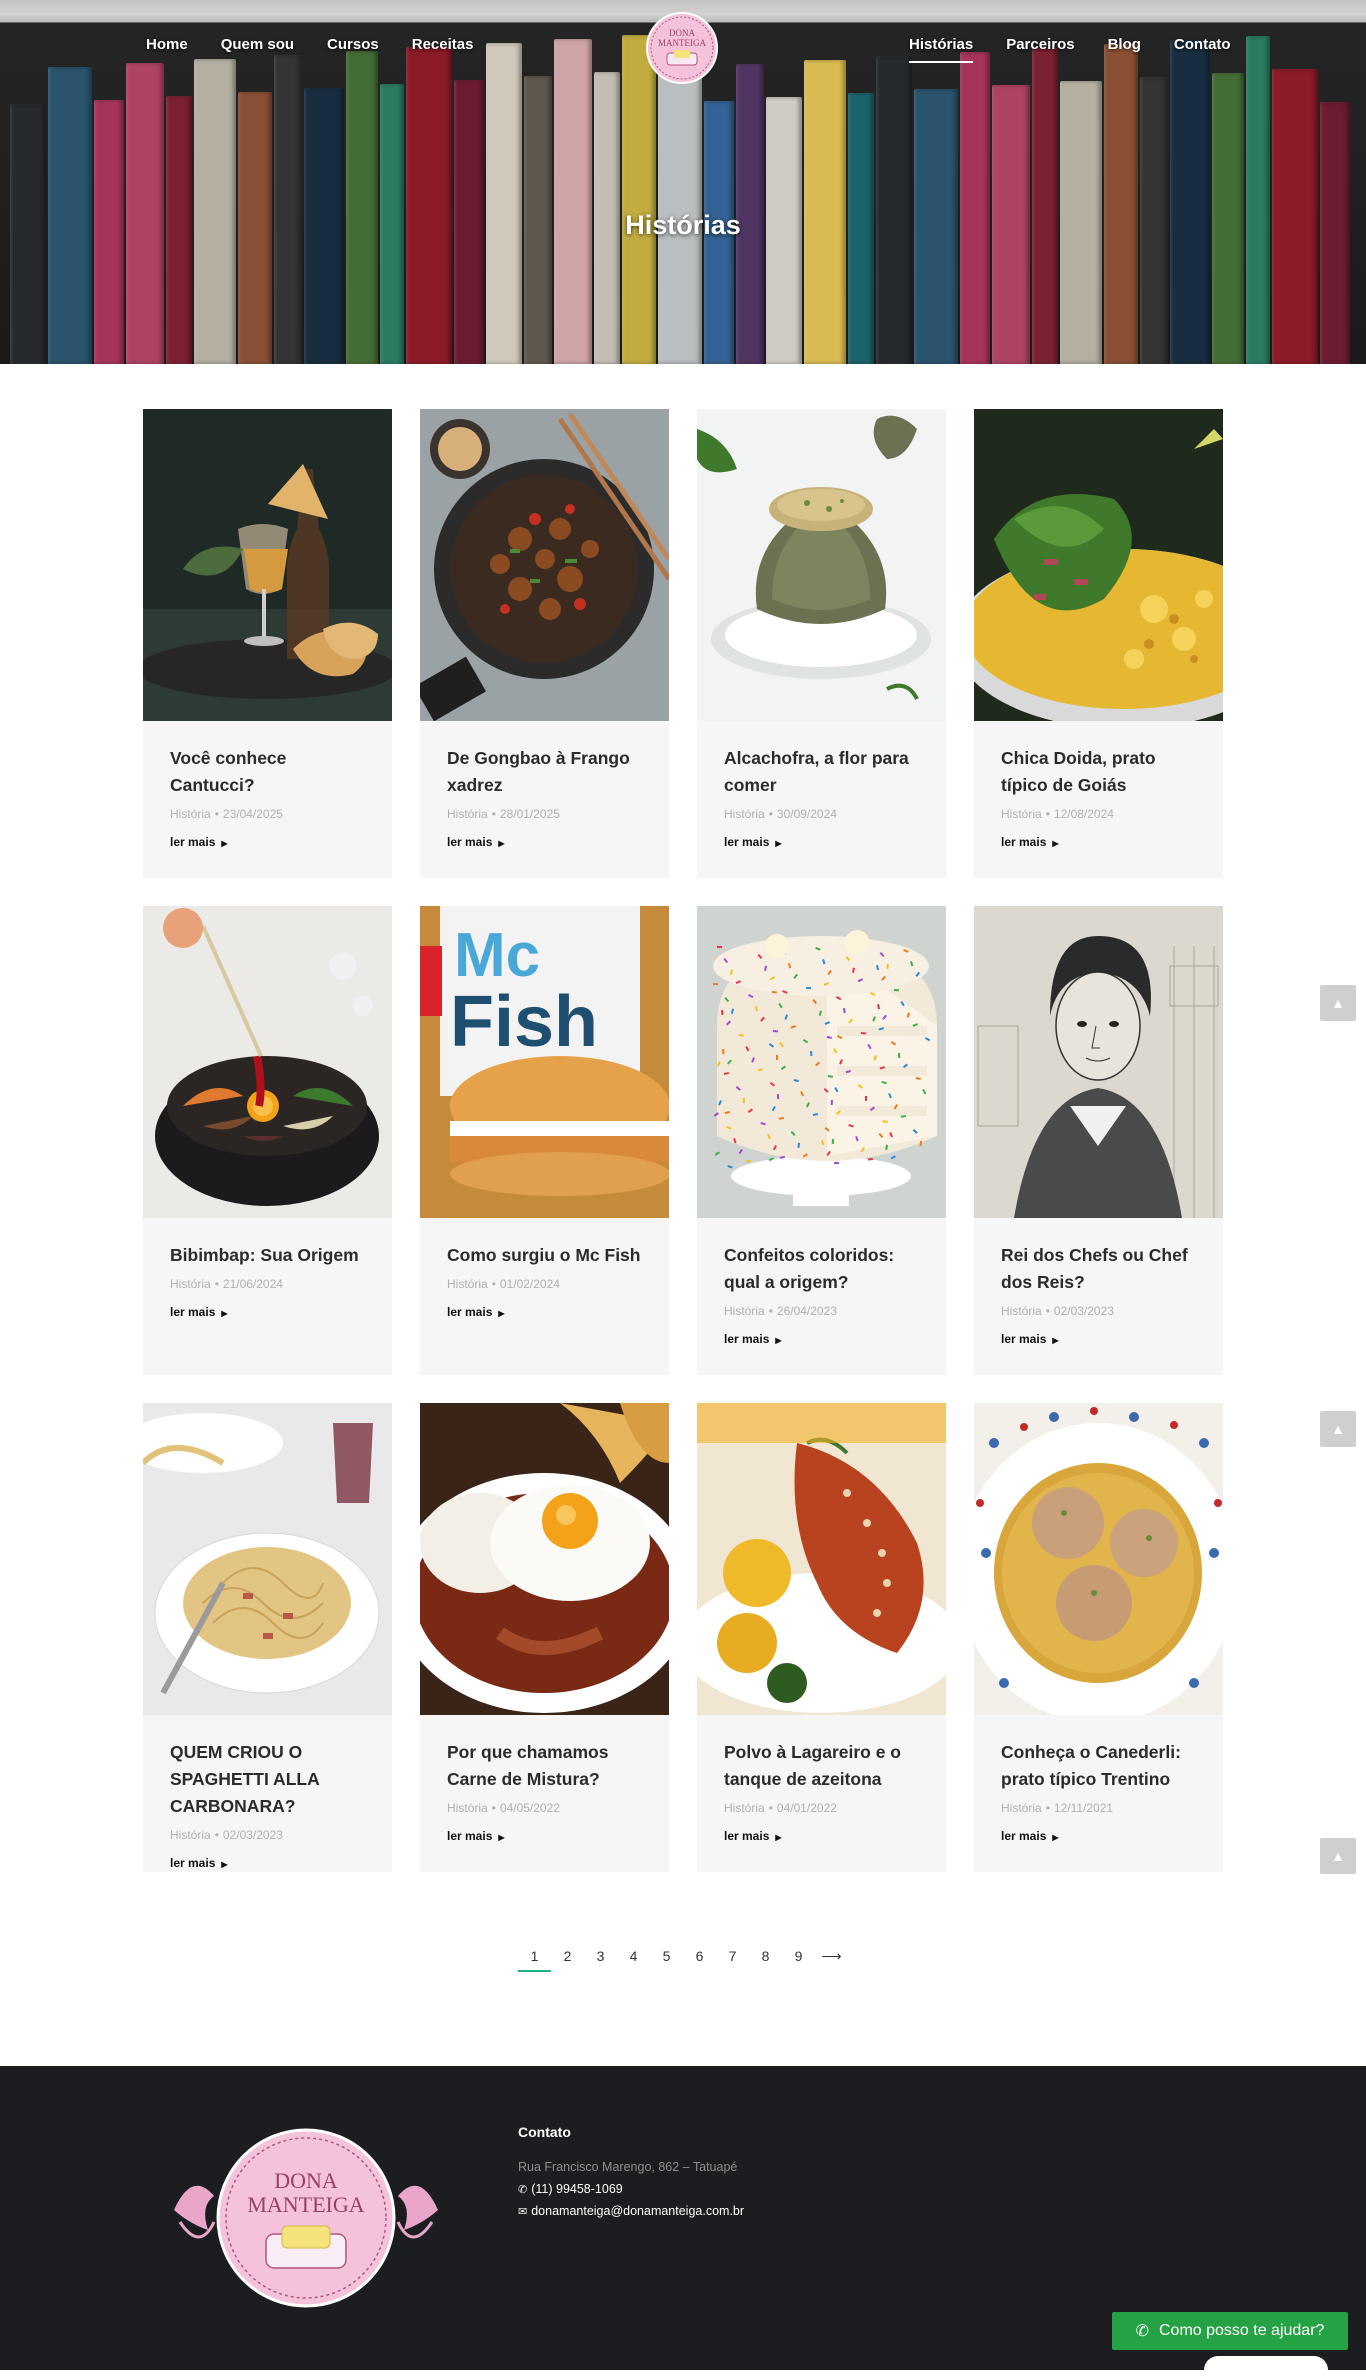  Describe the element at coordinates (637, 2211) in the screenshot. I see `email-address: donamanteiga@donamanteiga.com.br` at that location.